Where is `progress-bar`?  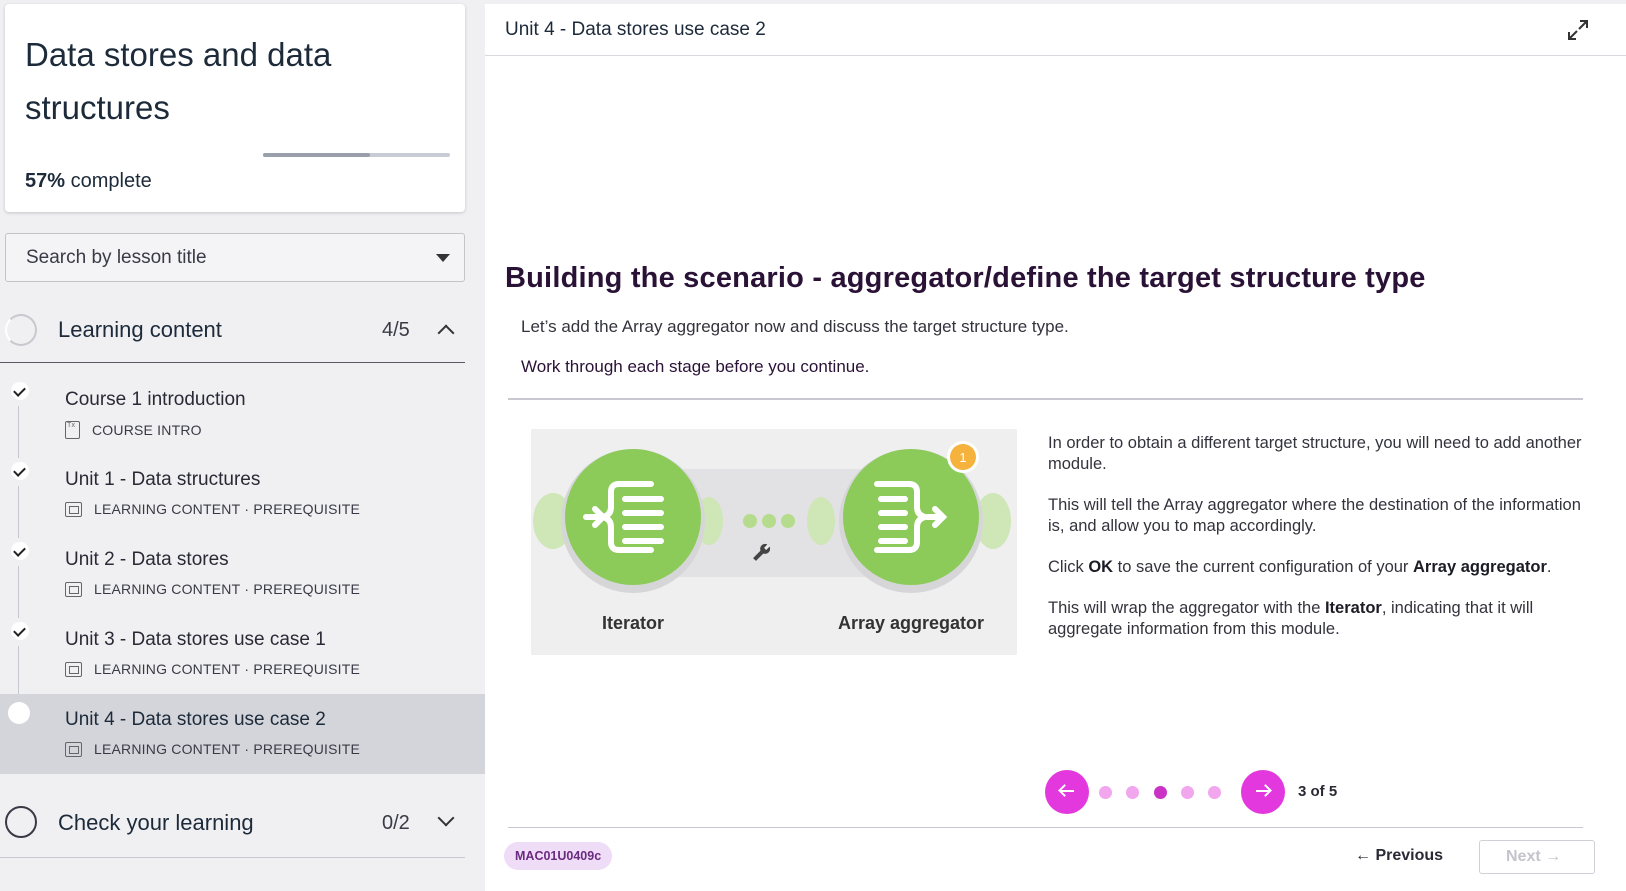
progress-bar is located at coordinates (356, 155).